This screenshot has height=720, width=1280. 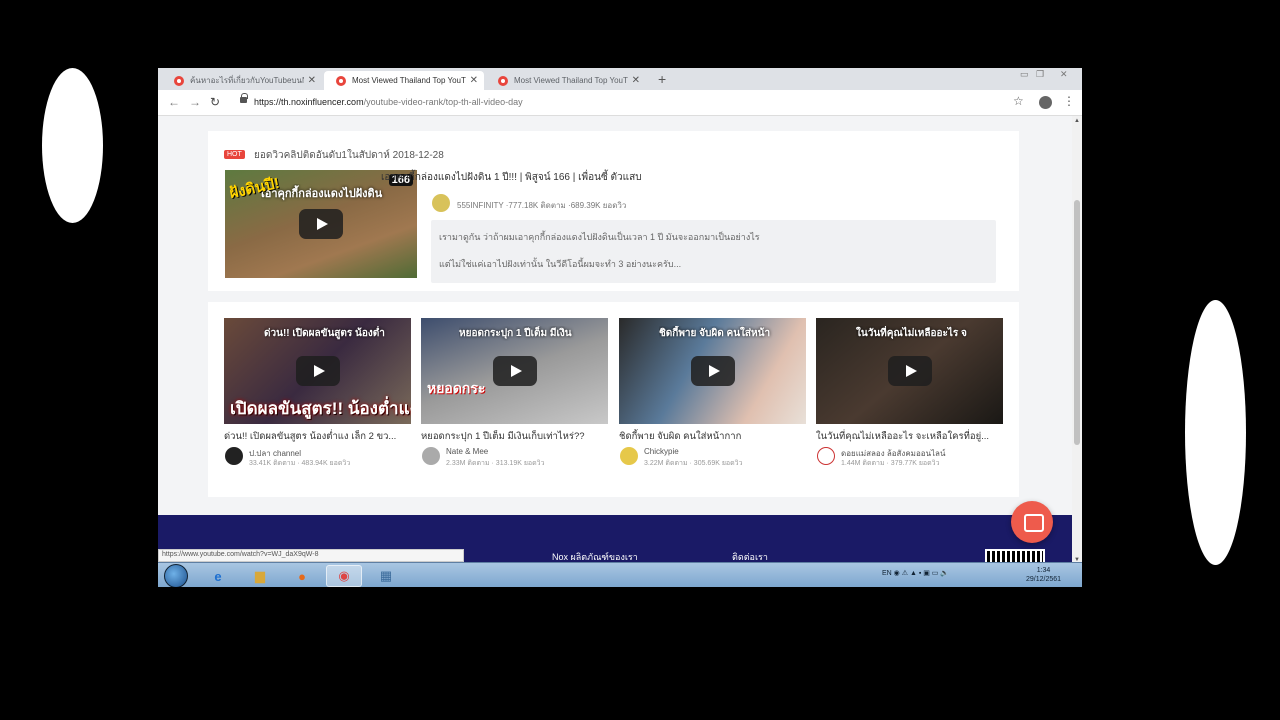 I want to click on thumbnail-big-text: เปิดผลขันสูตร!! น้องต่ำแง, so click(x=320, y=408).